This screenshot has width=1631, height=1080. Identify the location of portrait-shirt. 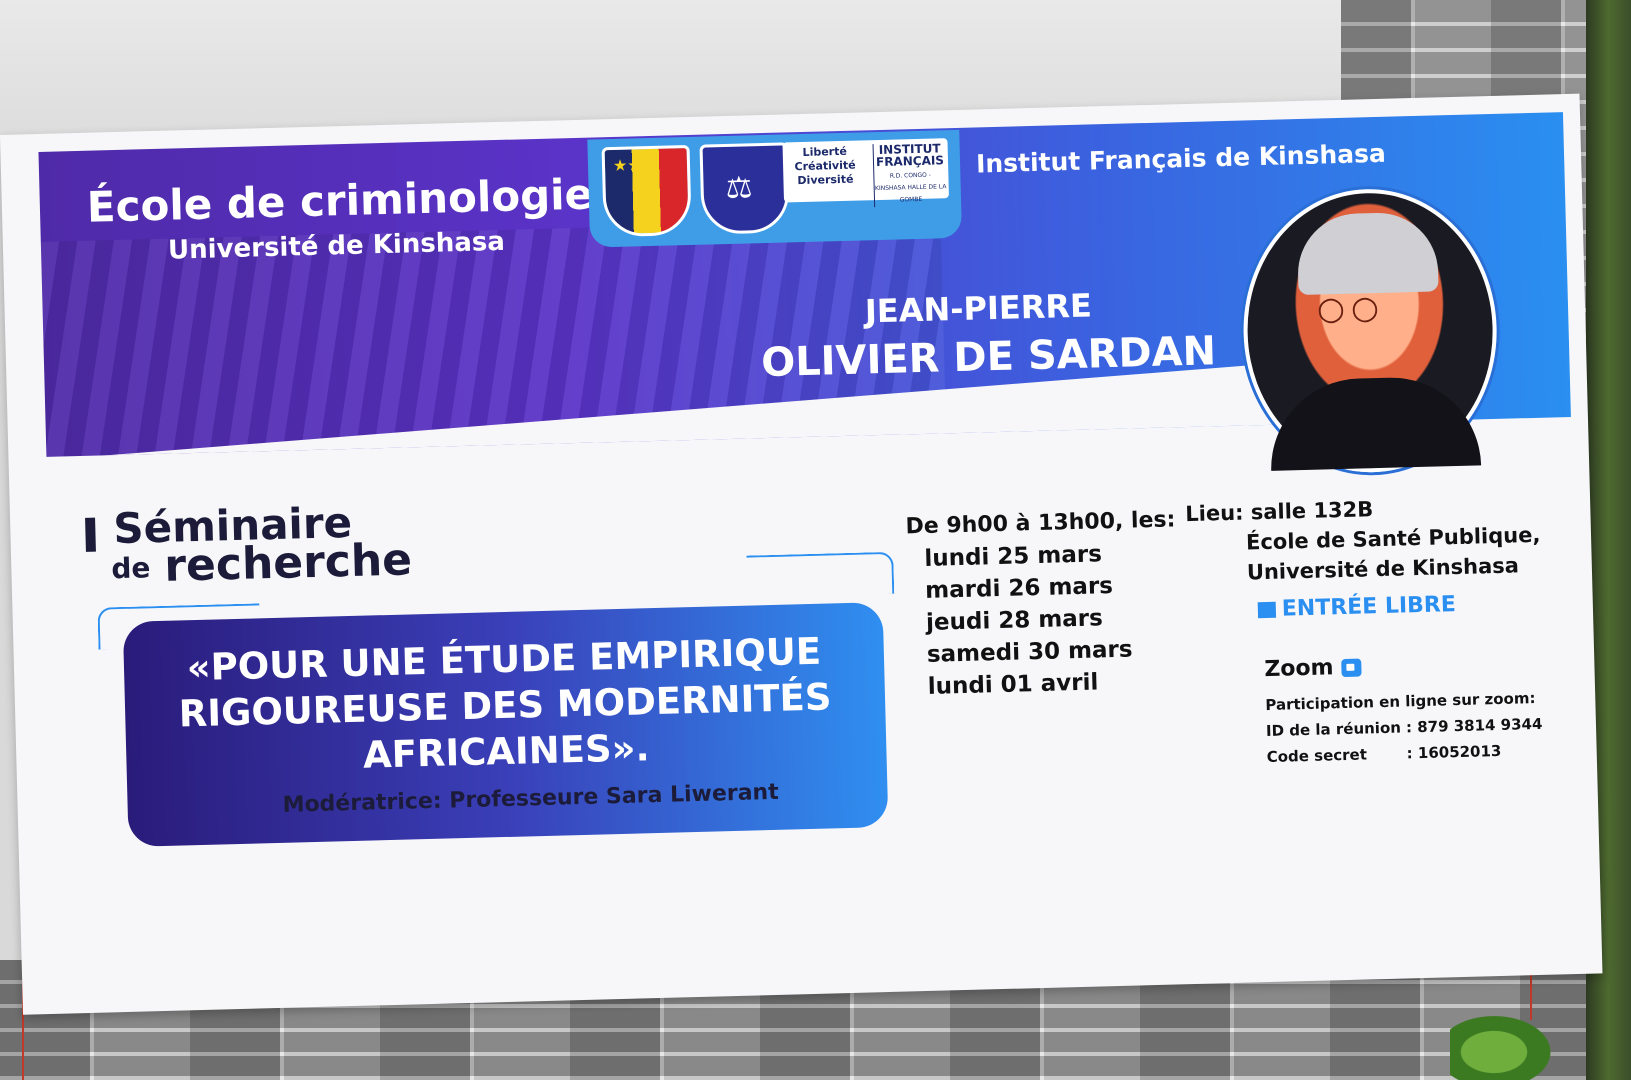
(1375, 423).